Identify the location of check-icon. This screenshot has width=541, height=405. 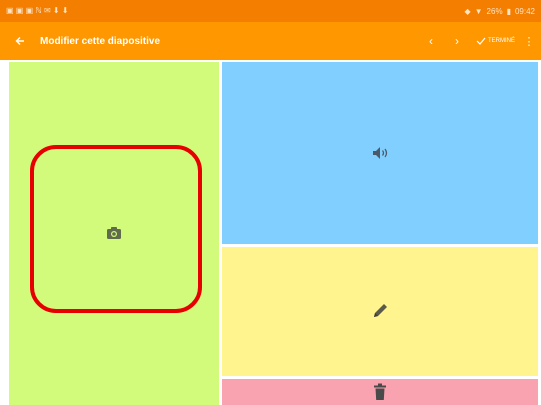
(481, 41).